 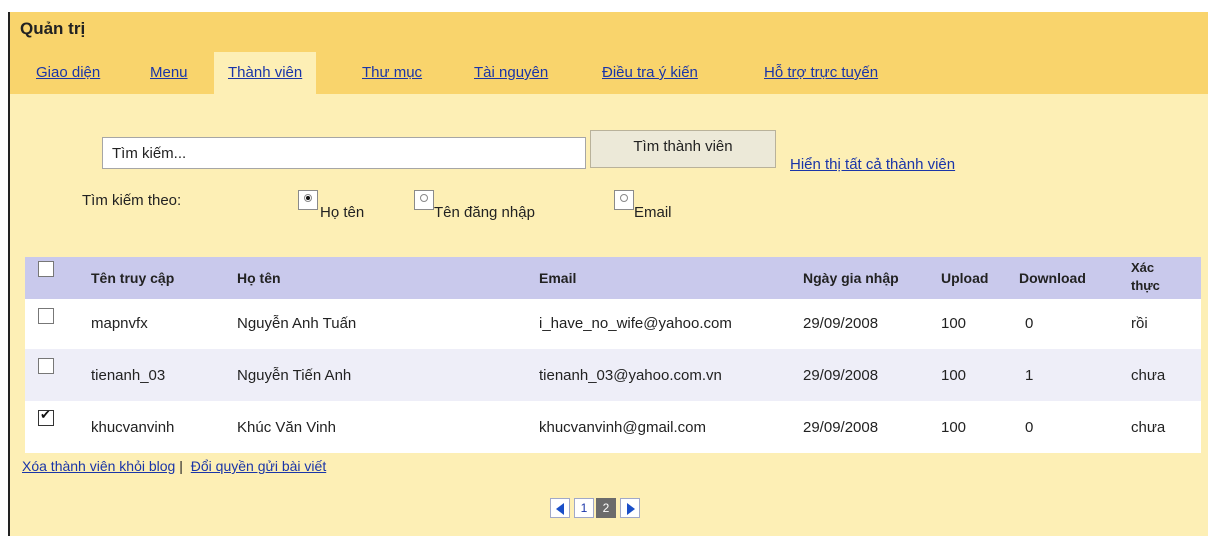 I want to click on cell-fullname: Nguyễn Tiến Anh, so click(x=294, y=375).